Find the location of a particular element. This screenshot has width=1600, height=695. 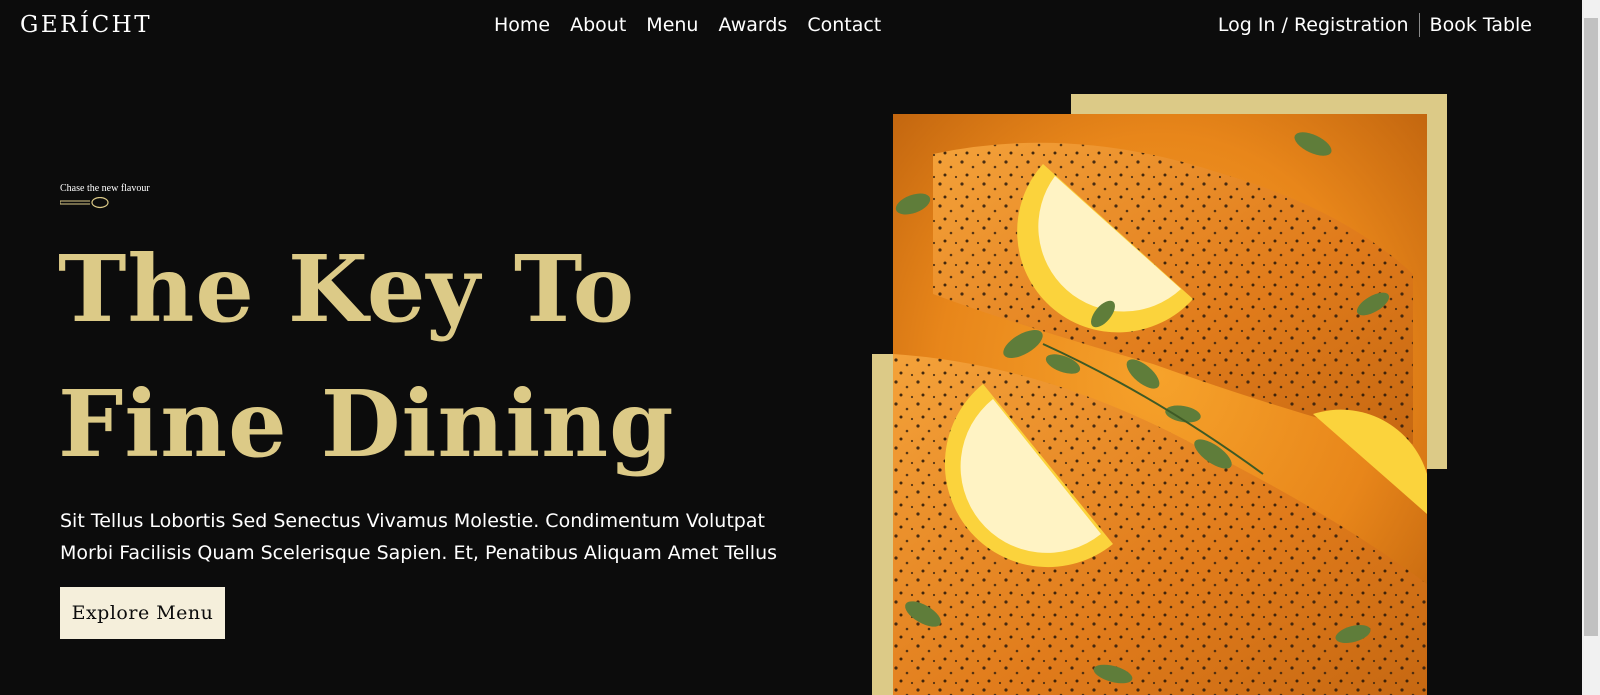

book-table-link: Book Table is located at coordinates (1481, 25).